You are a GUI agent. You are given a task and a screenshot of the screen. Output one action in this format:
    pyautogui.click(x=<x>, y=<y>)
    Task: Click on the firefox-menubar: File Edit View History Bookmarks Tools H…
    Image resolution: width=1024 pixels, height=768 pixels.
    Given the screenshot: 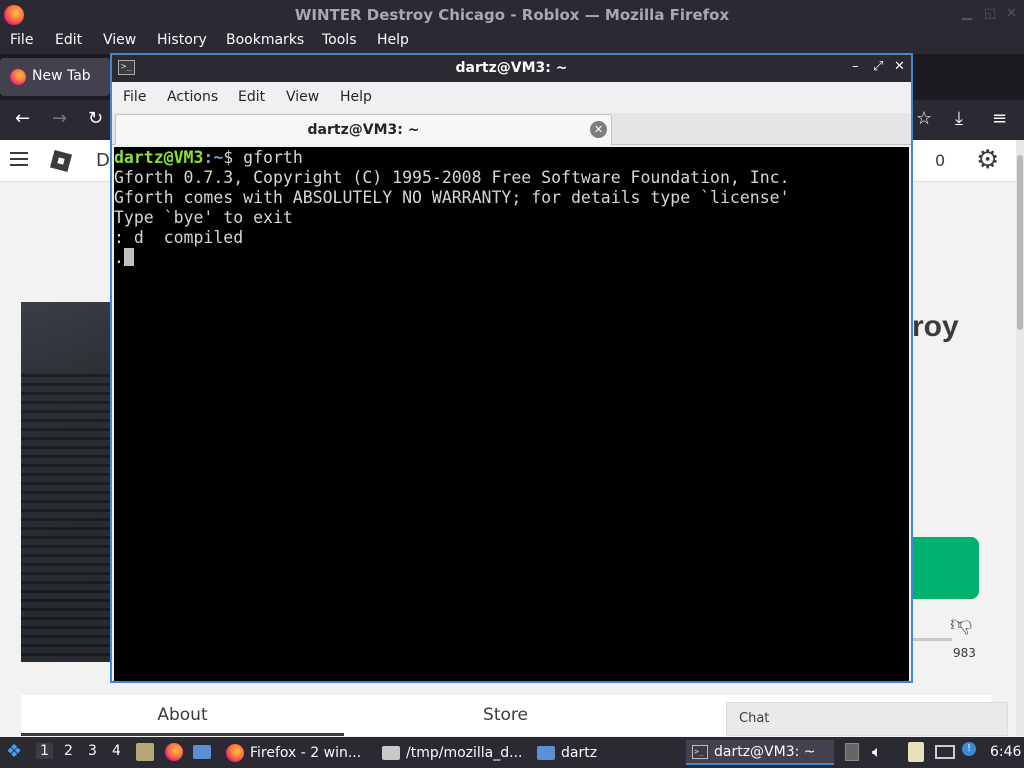 What is the action you would take?
    pyautogui.click(x=512, y=42)
    